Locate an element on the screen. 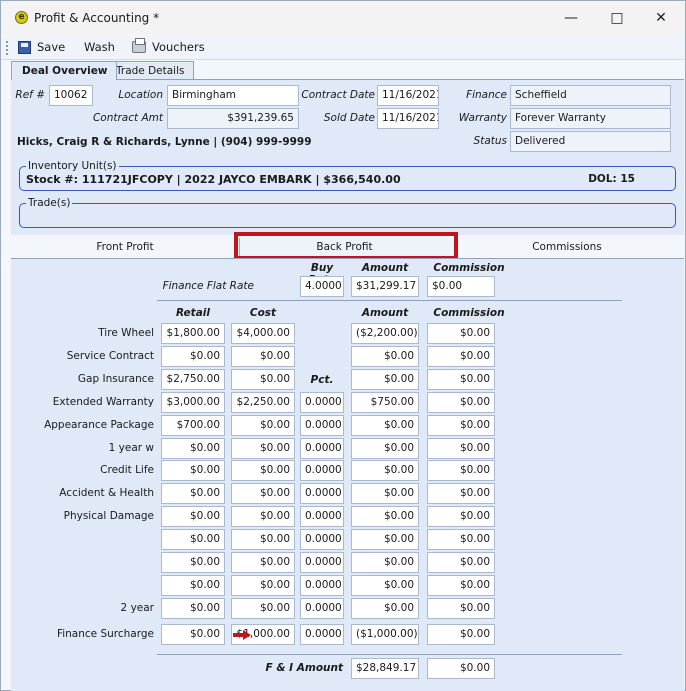 This screenshot has width=686, height=691. tab-commissions: Commissions is located at coordinates (567, 247).